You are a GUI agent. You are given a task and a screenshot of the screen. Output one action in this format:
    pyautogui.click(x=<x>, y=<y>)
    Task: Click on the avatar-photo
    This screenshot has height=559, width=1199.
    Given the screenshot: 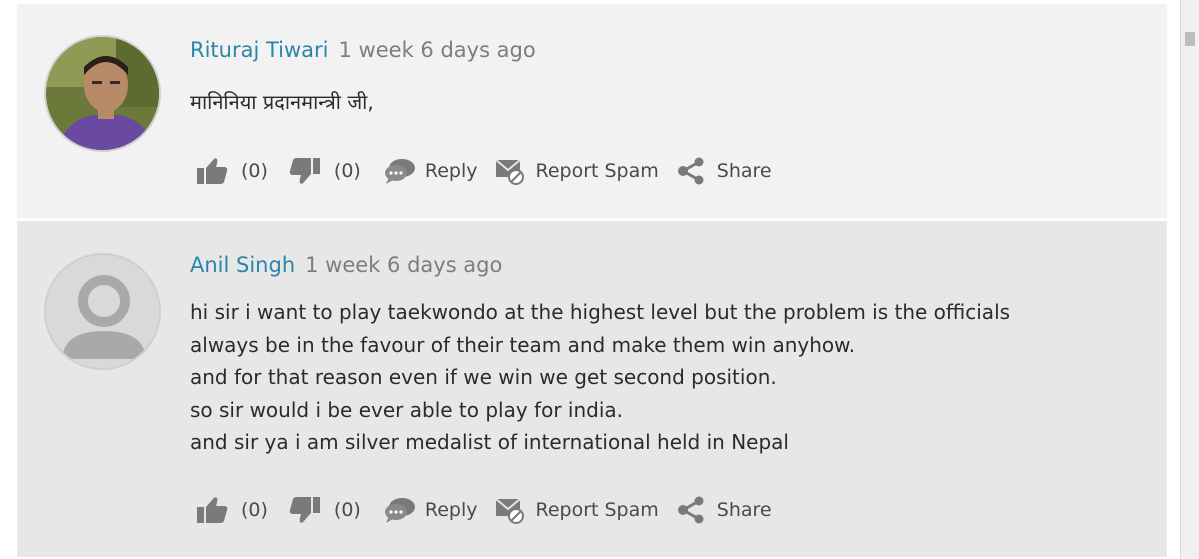 What is the action you would take?
    pyautogui.click(x=102, y=93)
    